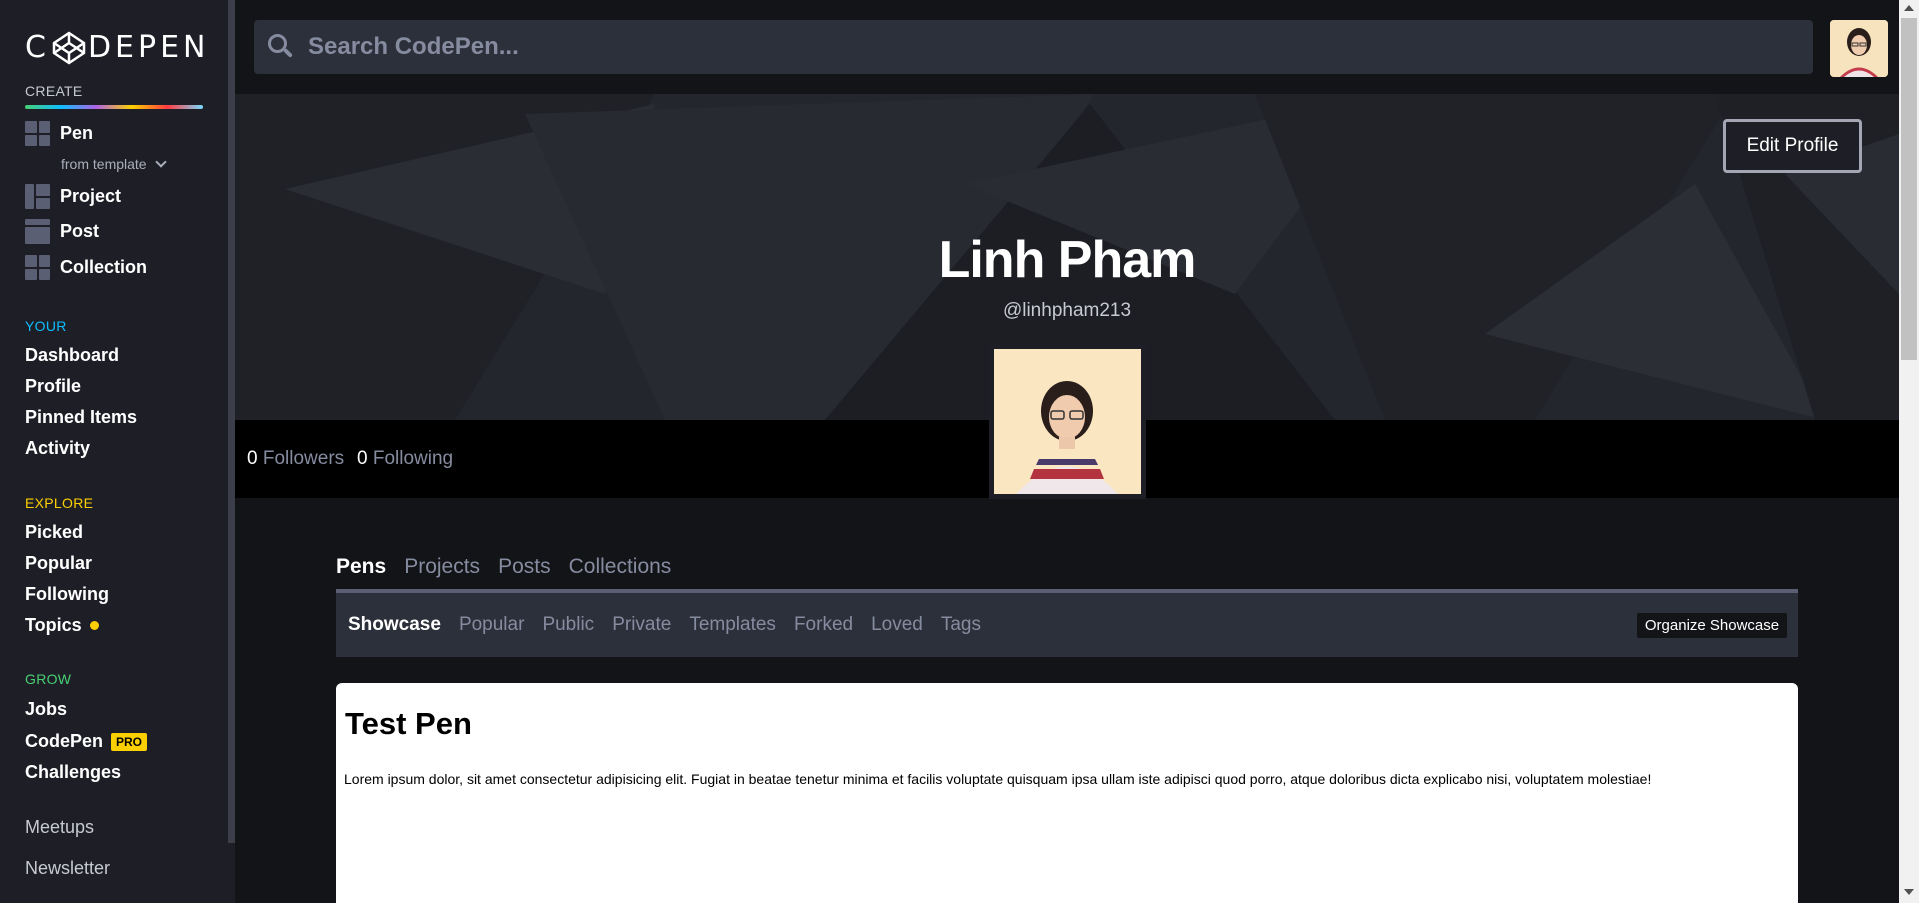 The height and width of the screenshot is (903, 1919). What do you see at coordinates (620, 567) in the screenshot?
I see `tab-collections: Collections` at bounding box center [620, 567].